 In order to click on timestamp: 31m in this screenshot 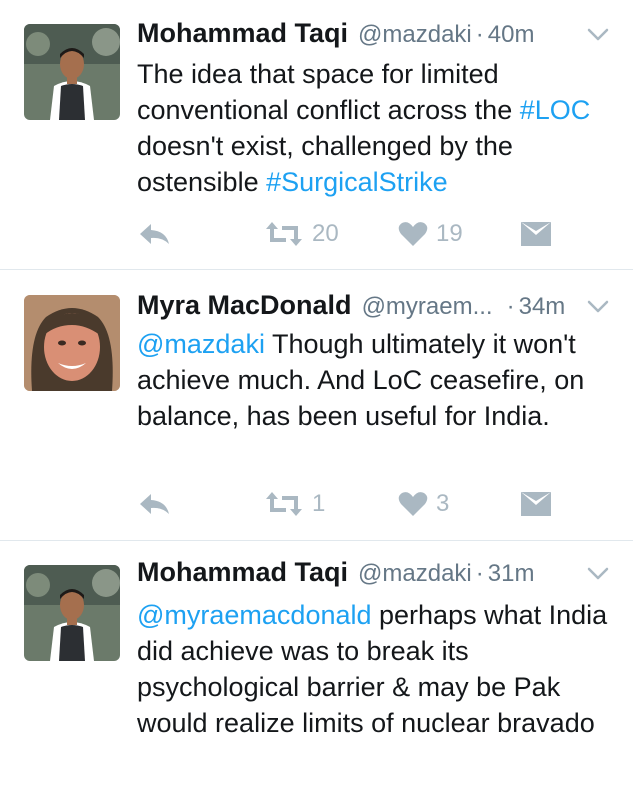, I will do `click(511, 574)`.